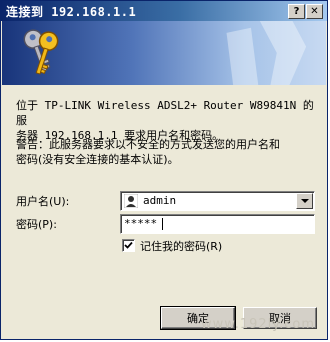  I want to click on username-combobox: admin, so click(217, 201).